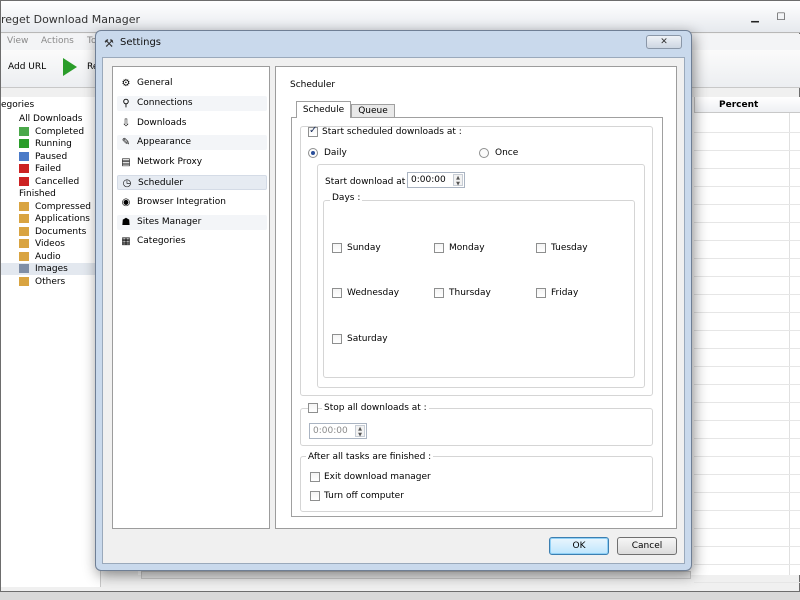 The height and width of the screenshot is (600, 800). What do you see at coordinates (569, 248) in the screenshot?
I see `day-label-tuesday: Tuesday` at bounding box center [569, 248].